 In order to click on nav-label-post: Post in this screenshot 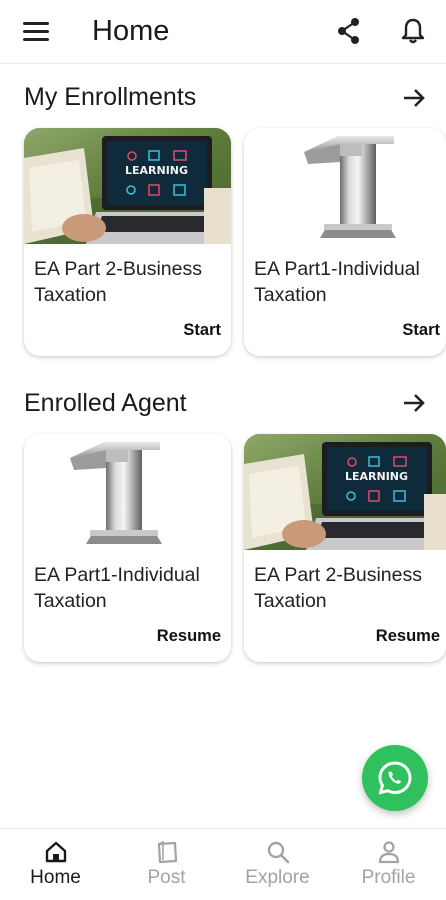, I will do `click(166, 877)`.